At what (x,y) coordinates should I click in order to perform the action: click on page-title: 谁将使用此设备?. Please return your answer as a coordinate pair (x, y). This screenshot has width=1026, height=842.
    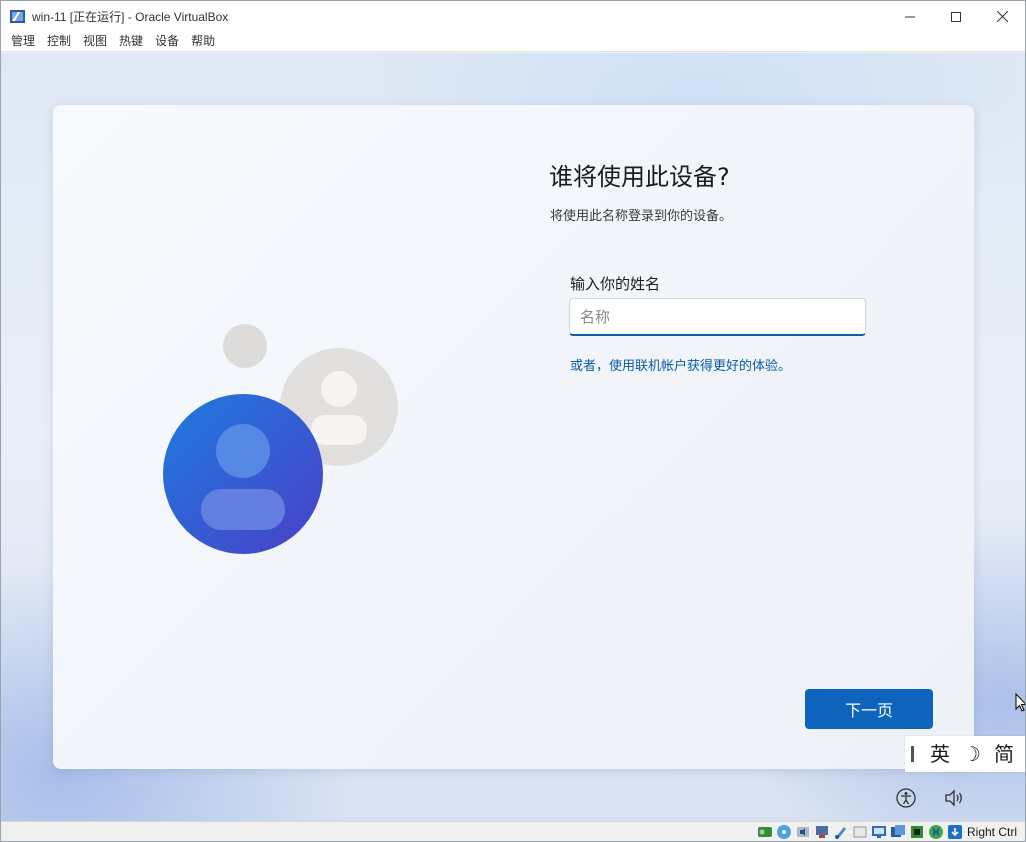
    Looking at the image, I should click on (639, 177).